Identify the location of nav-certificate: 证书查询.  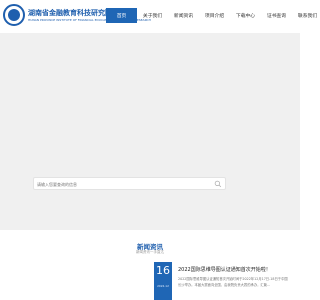
(276, 15).